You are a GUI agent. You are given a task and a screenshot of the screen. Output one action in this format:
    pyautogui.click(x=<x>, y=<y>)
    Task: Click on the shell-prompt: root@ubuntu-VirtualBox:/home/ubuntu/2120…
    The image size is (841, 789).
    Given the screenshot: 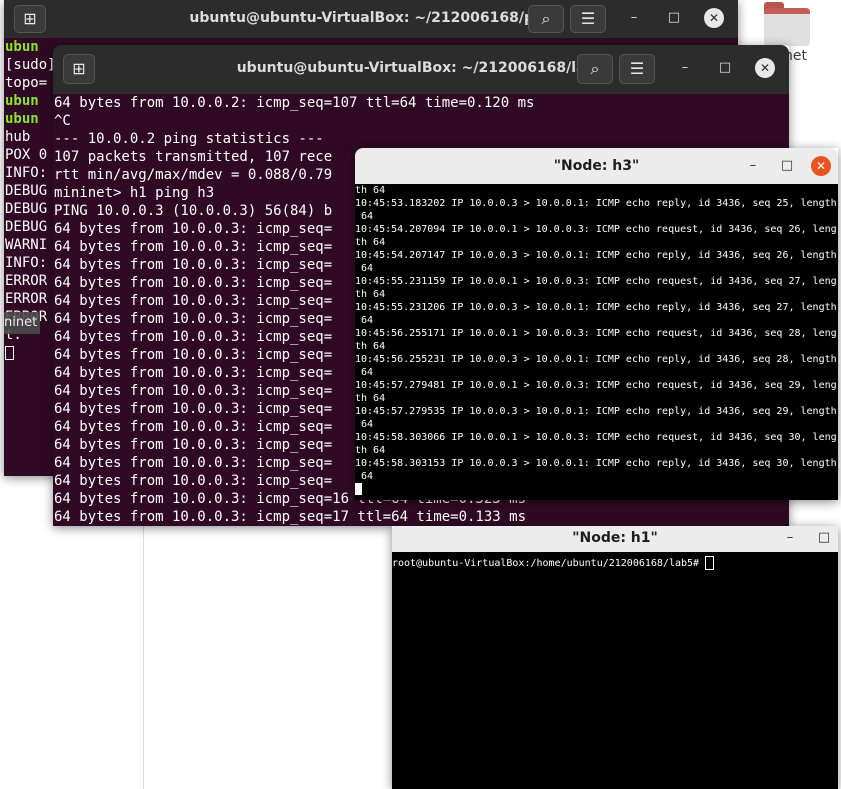 What is the action you would take?
    pyautogui.click(x=549, y=563)
    